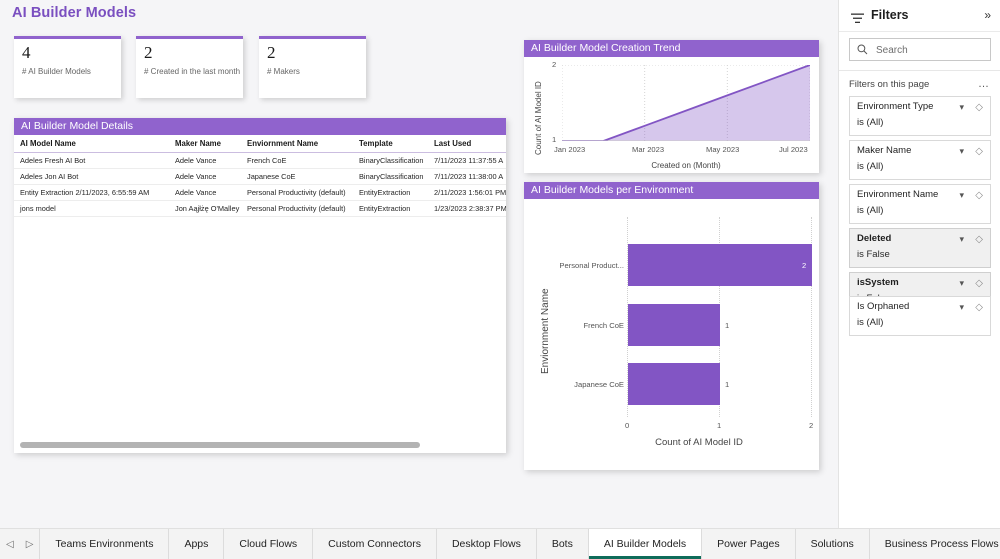 The height and width of the screenshot is (559, 1000). Describe the element at coordinates (375, 544) in the screenshot. I see `tab-custom-connectors: Custom Connectors` at that location.